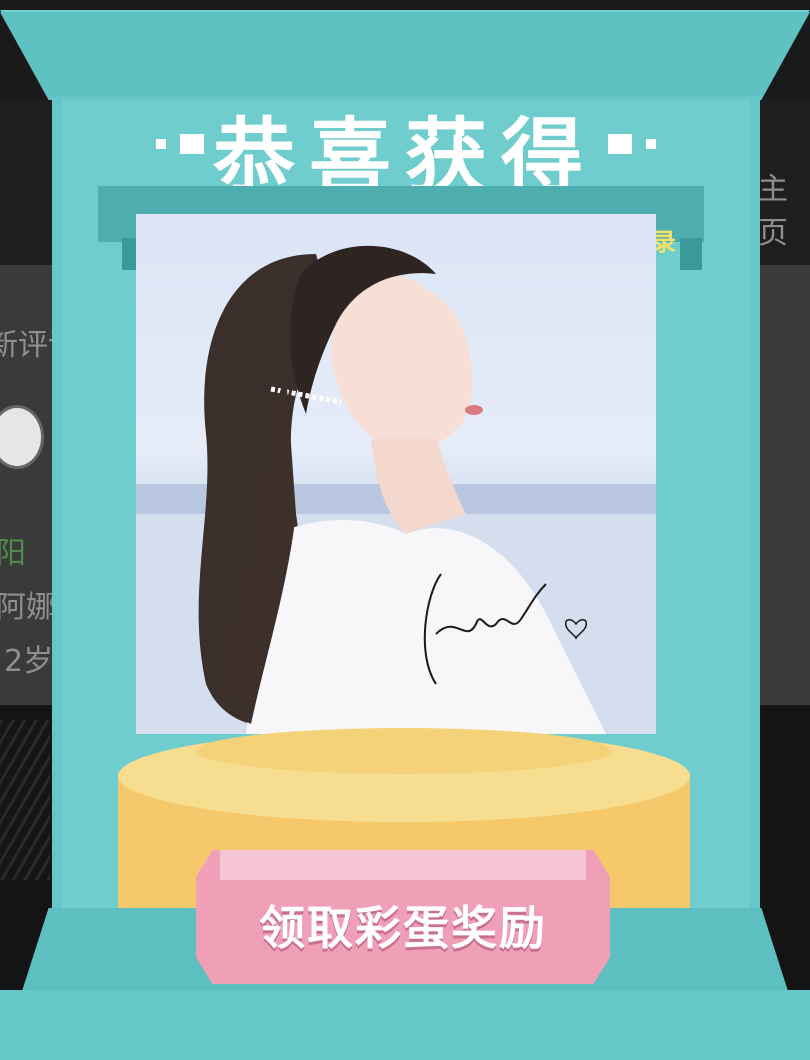  What do you see at coordinates (691, 254) in the screenshot?
I see `ribbon-fold-right` at bounding box center [691, 254].